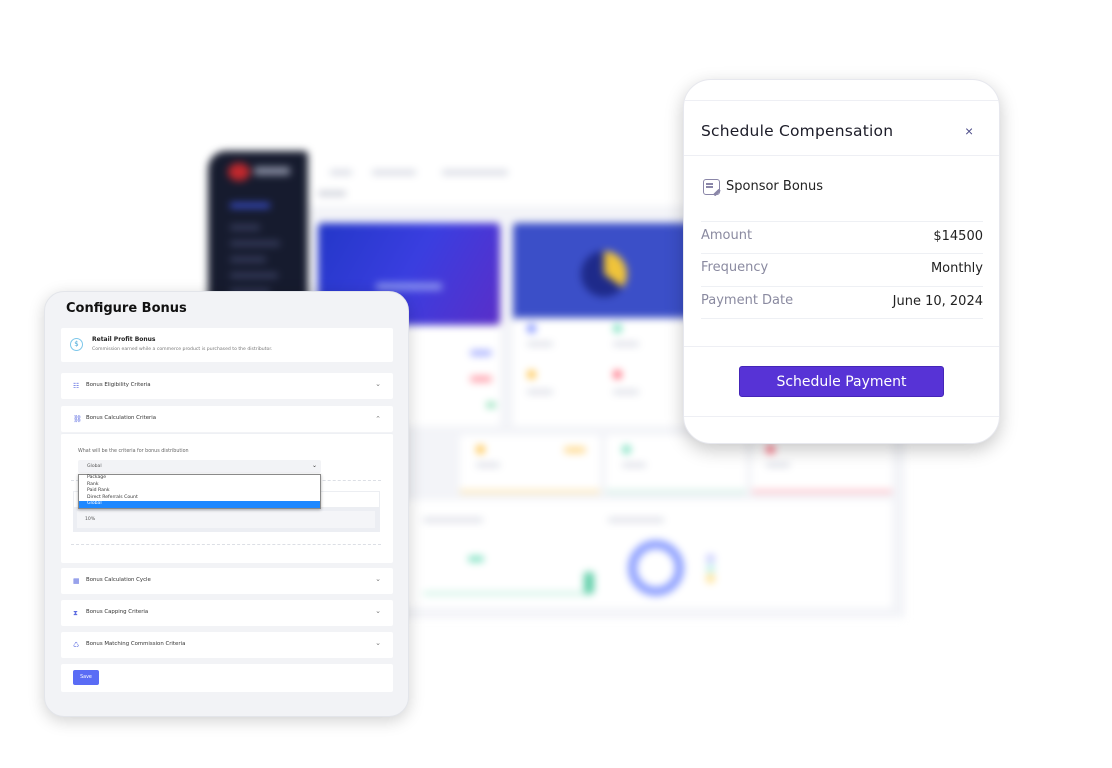 This screenshot has height=768, width=1112. What do you see at coordinates (227, 678) in the screenshot?
I see `save-section: Save` at bounding box center [227, 678].